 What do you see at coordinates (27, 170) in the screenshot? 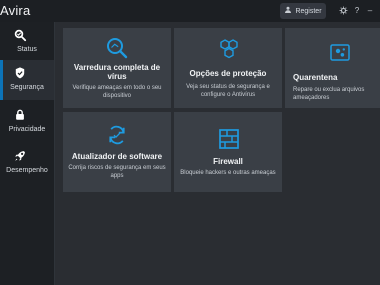
I see `sidebar-item-label: Desempenho` at bounding box center [27, 170].